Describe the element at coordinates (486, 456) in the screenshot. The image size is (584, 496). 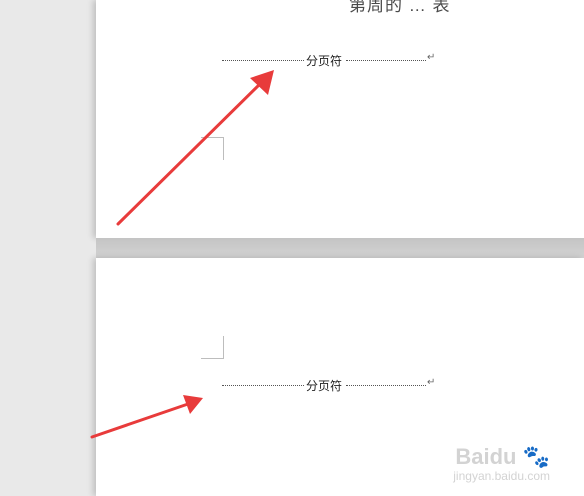
I see `watermark-brand: Baidu` at that location.